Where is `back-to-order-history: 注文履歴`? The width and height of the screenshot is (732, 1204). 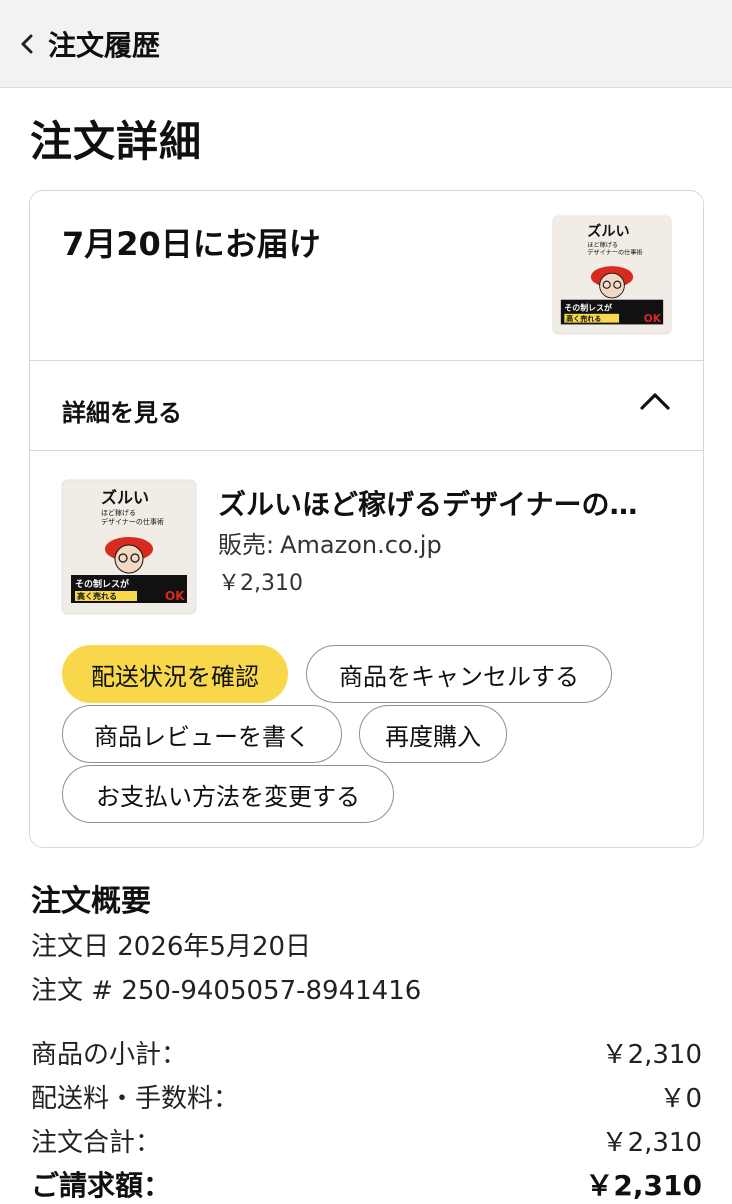 back-to-order-history: 注文履歴 is located at coordinates (90, 44).